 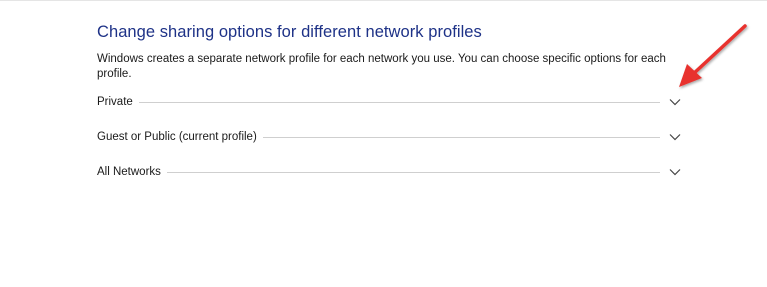 I want to click on profile-row-private: Private, so click(x=389, y=102).